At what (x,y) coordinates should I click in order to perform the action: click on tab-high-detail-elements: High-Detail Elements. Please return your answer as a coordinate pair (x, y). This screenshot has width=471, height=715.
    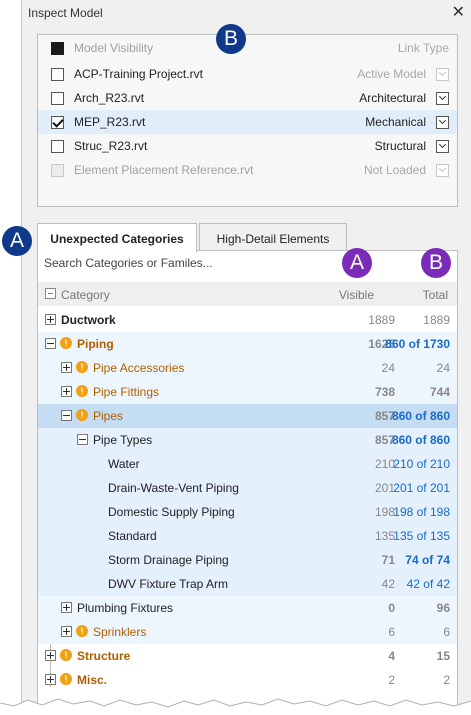
    Looking at the image, I should click on (273, 237).